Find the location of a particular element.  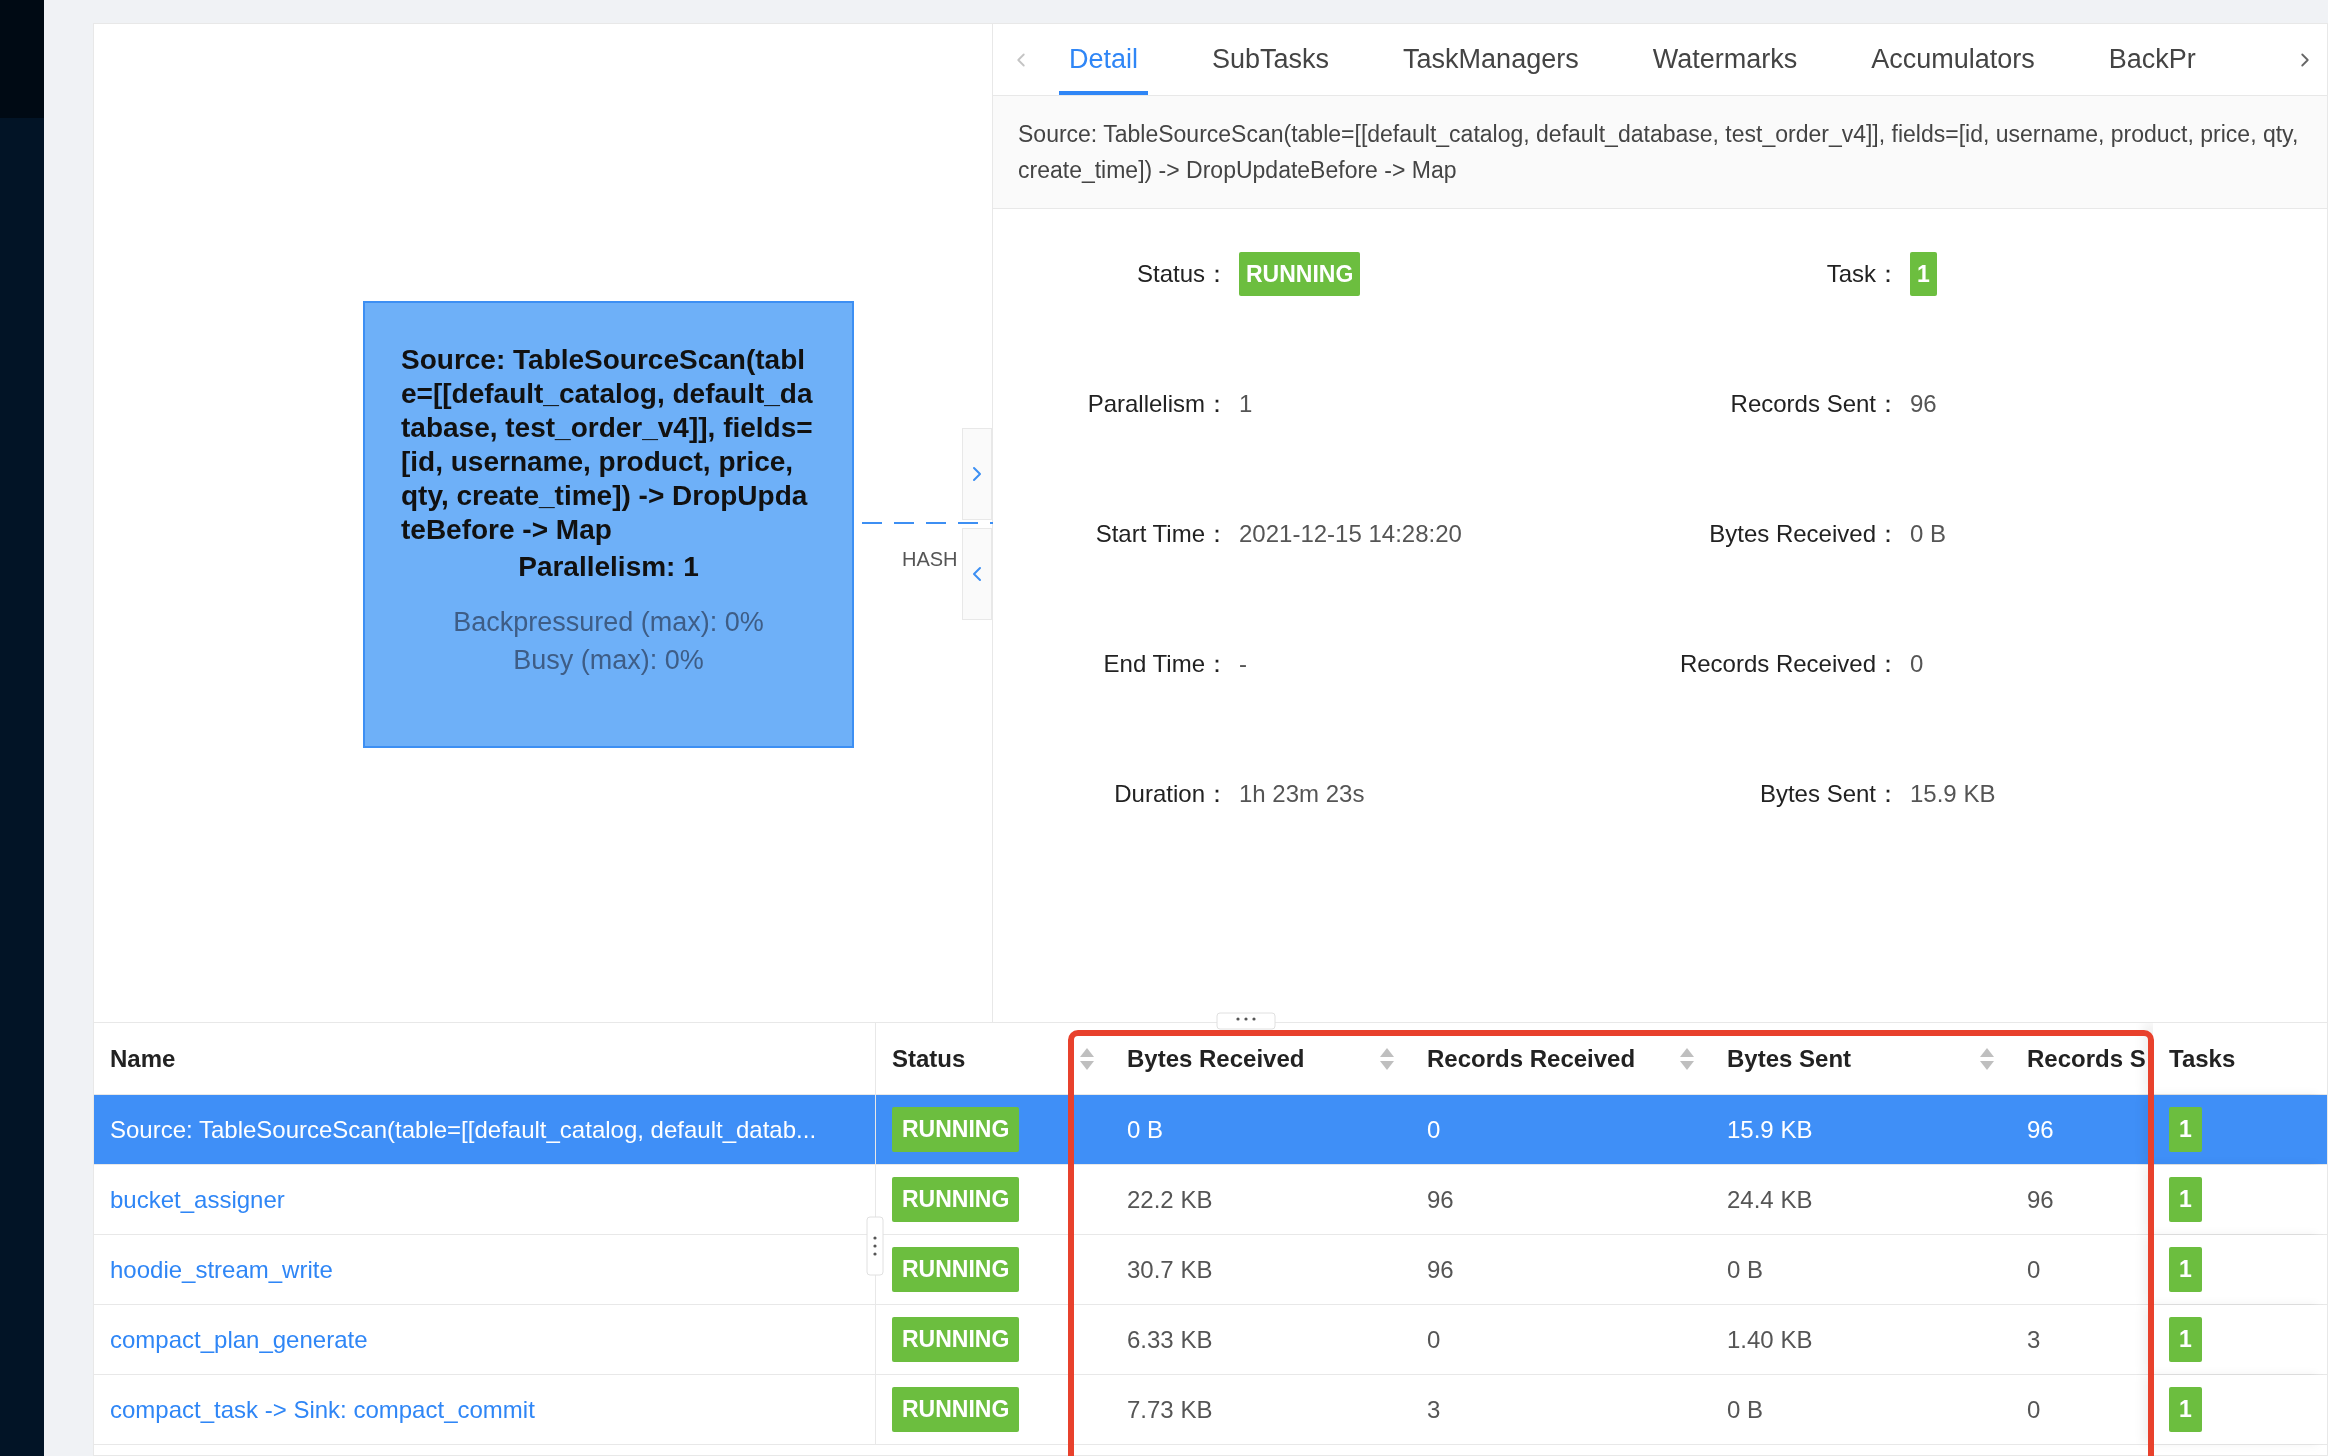

detail-value: 0 is located at coordinates (1917, 664).